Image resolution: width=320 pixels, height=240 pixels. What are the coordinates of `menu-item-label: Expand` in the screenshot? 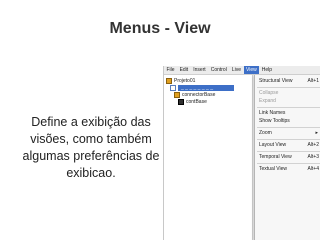 It's located at (267, 101).